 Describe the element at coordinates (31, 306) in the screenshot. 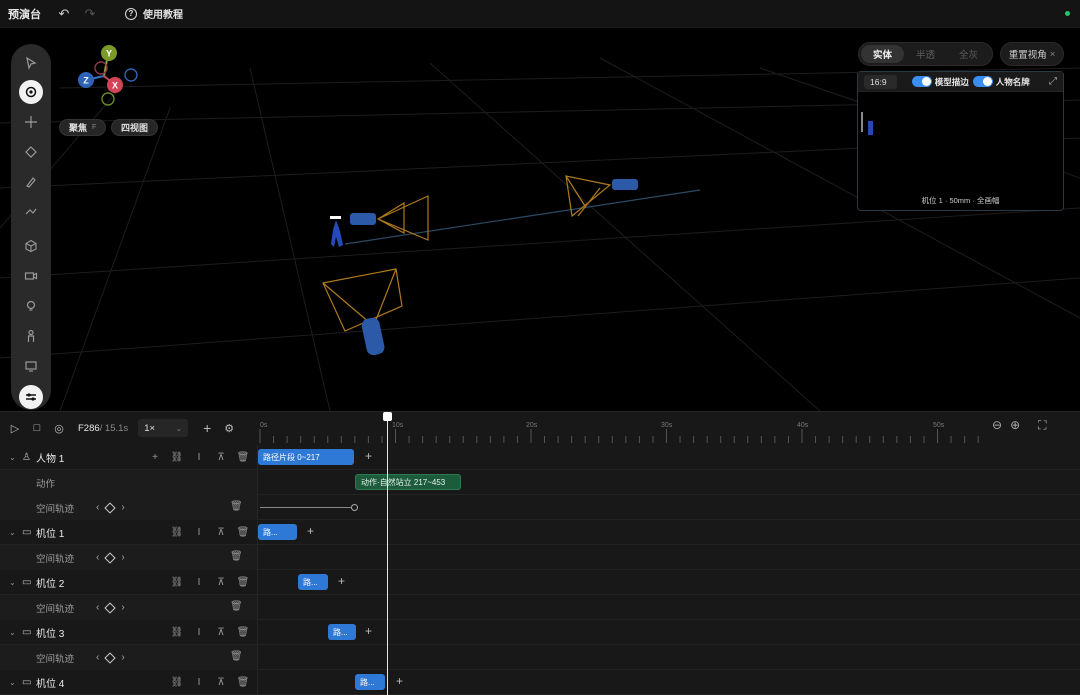

I see `light-icon` at that location.